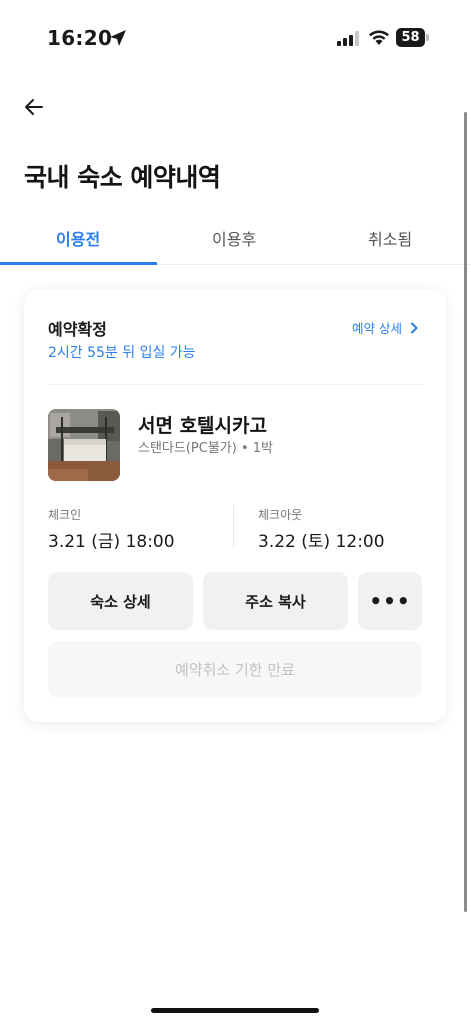  I want to click on chevron-right-icon, so click(414, 327).